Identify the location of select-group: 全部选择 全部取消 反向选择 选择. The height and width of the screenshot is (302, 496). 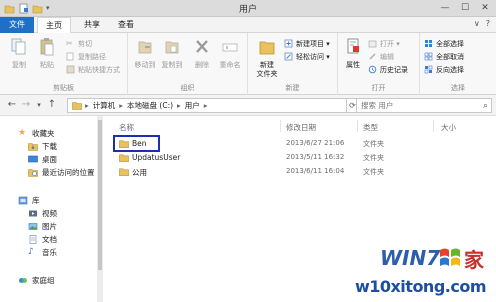
(458, 64).